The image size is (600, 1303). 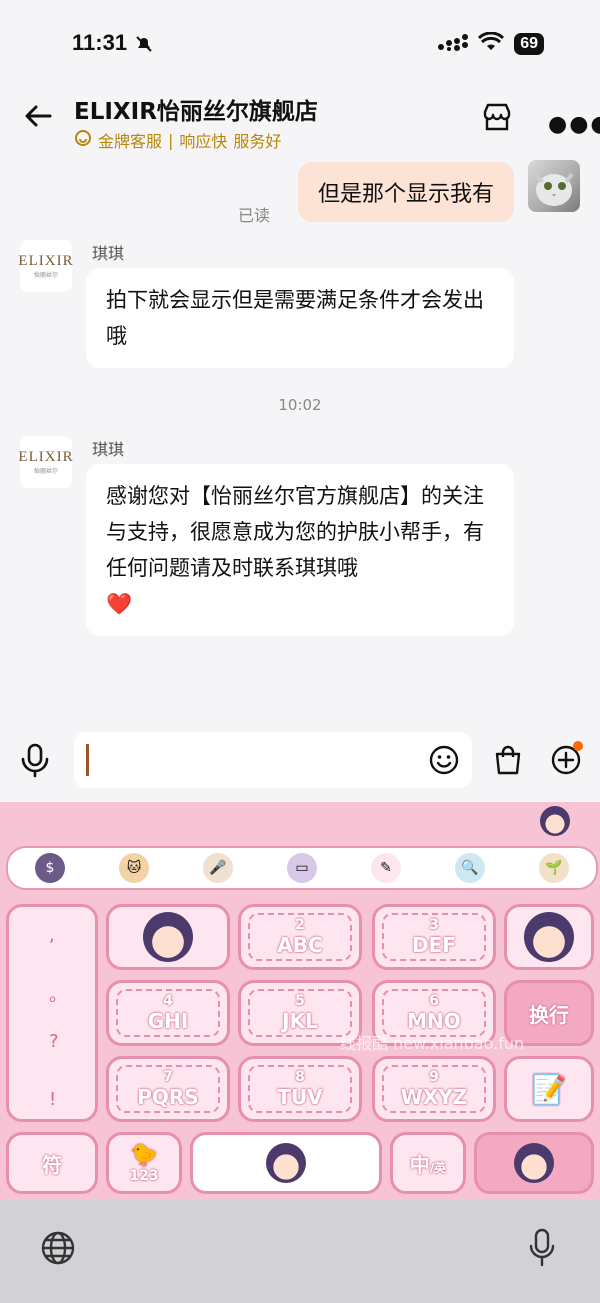 What do you see at coordinates (554, 186) in the screenshot?
I see `my-avatar` at bounding box center [554, 186].